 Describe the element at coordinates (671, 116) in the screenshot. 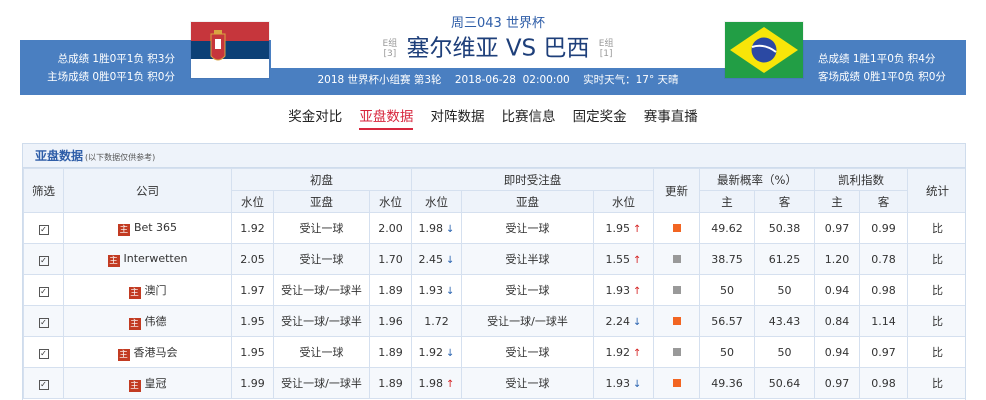

I see `tab-live: 赛事直播` at that location.